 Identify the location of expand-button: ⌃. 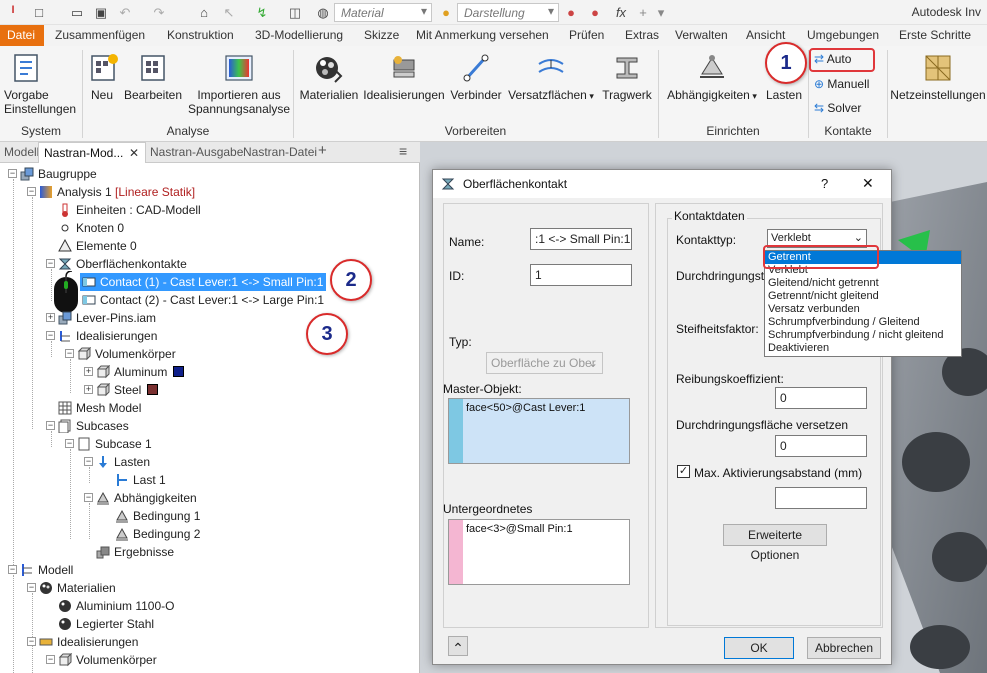
(458, 646).